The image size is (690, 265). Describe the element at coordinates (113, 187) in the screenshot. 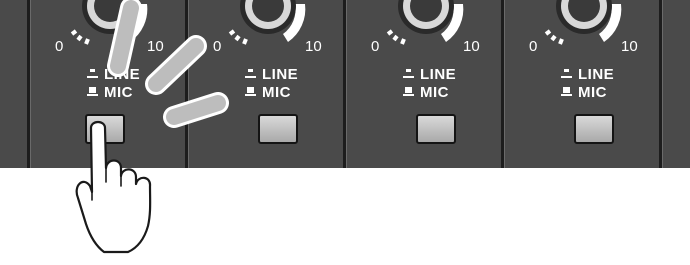

I see `pointing-hand-icon` at that location.